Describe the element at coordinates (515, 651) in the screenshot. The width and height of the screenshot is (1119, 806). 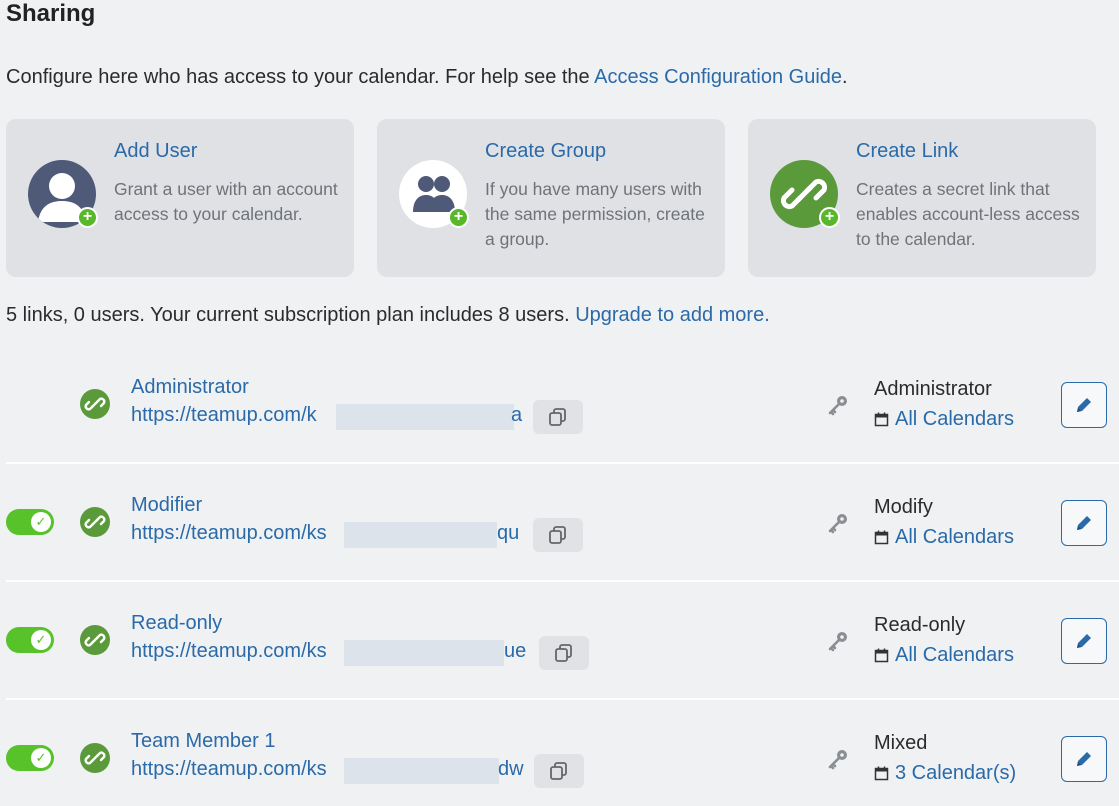
I see `link-url-end: ue` at that location.